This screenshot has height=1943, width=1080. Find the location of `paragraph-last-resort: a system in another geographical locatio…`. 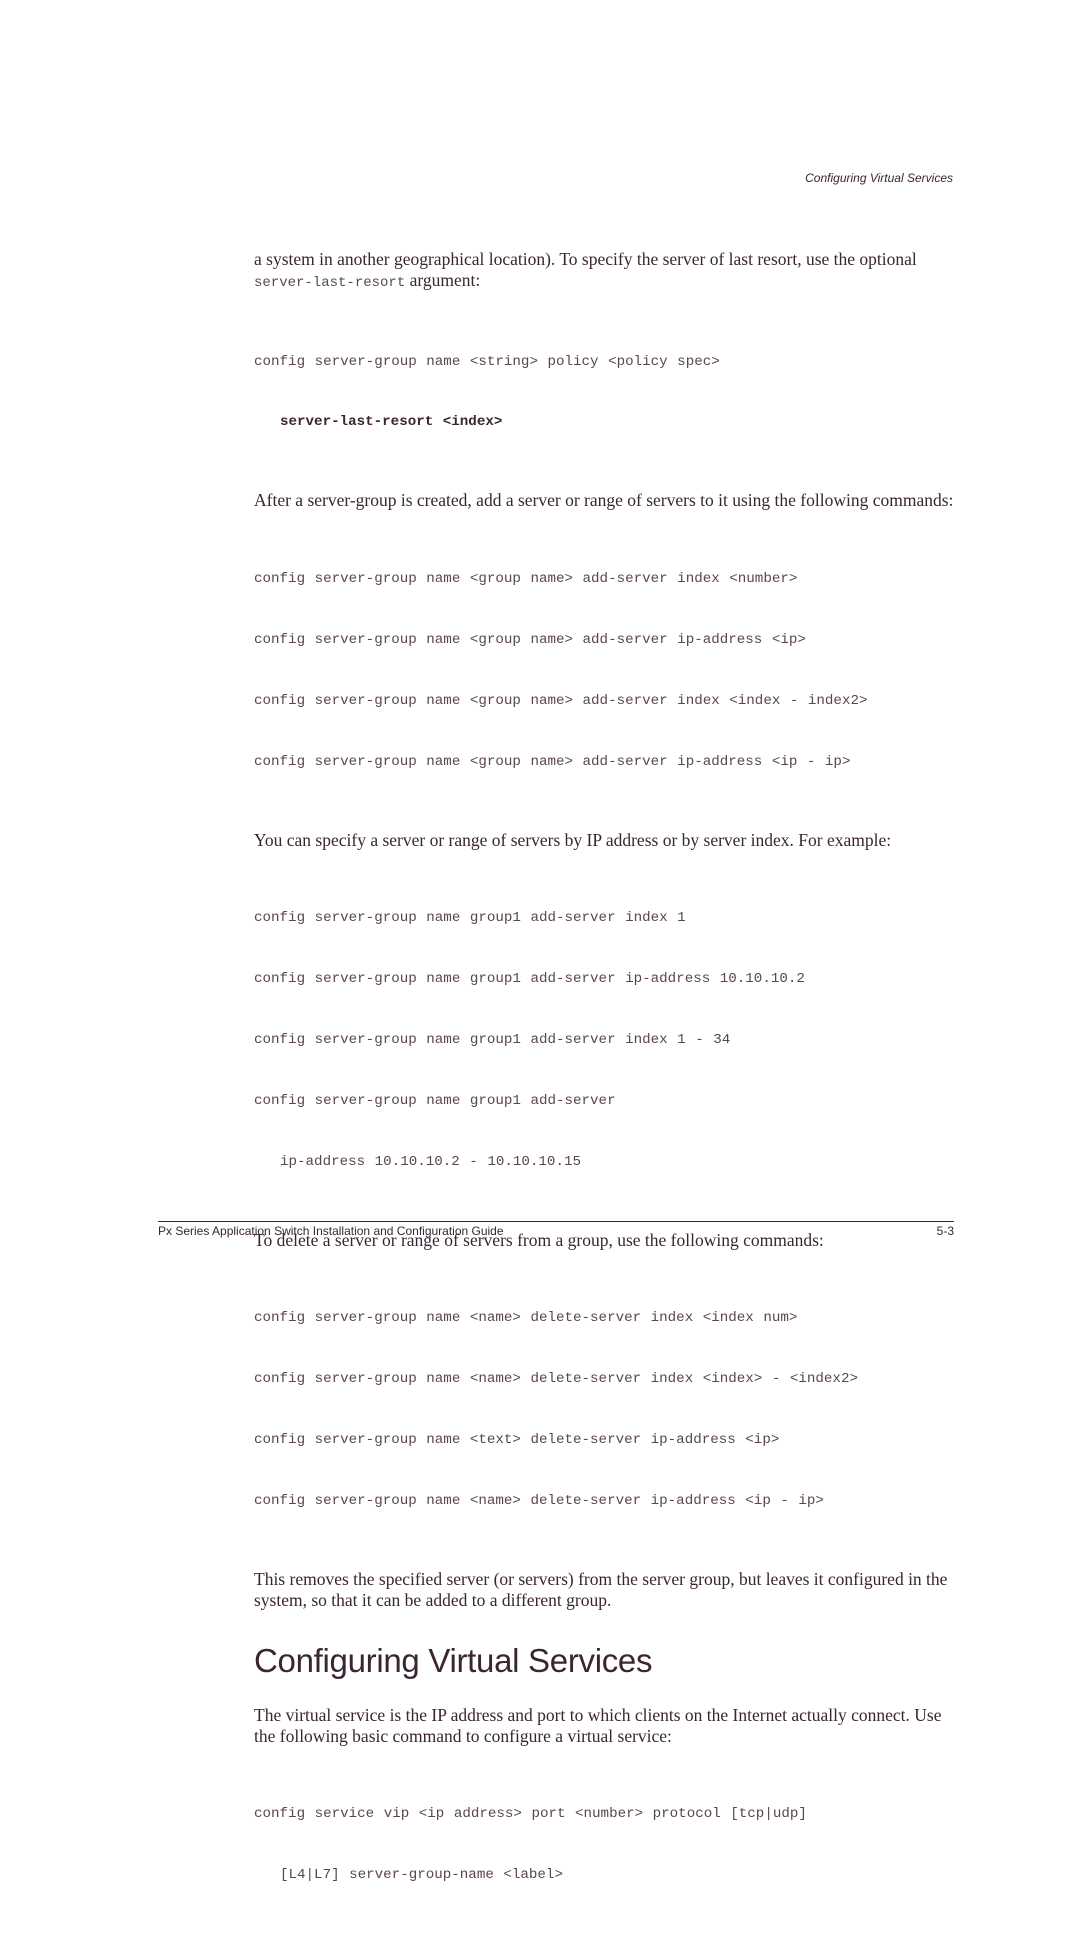

paragraph-last-resort: a system in another geographical locatio… is located at coordinates (604, 271).